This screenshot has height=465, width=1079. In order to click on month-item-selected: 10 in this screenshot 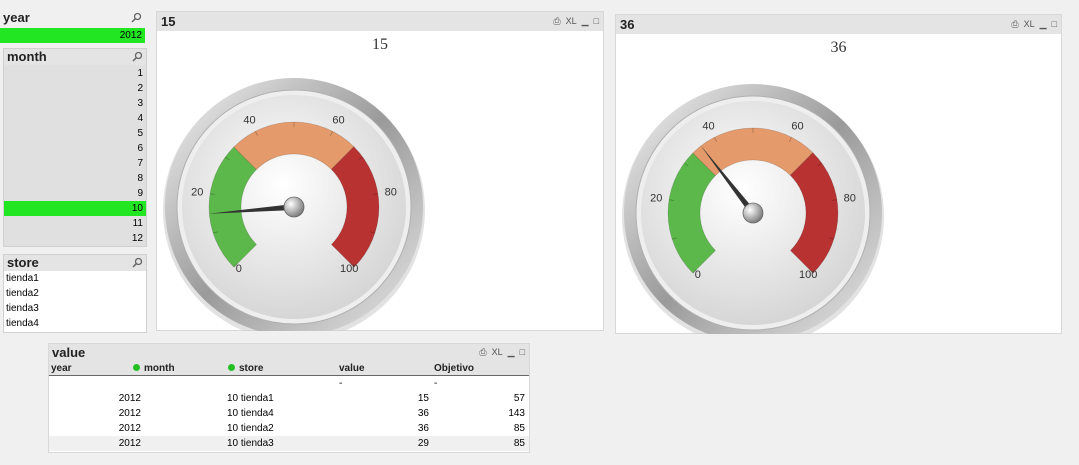, I will do `click(75, 208)`.